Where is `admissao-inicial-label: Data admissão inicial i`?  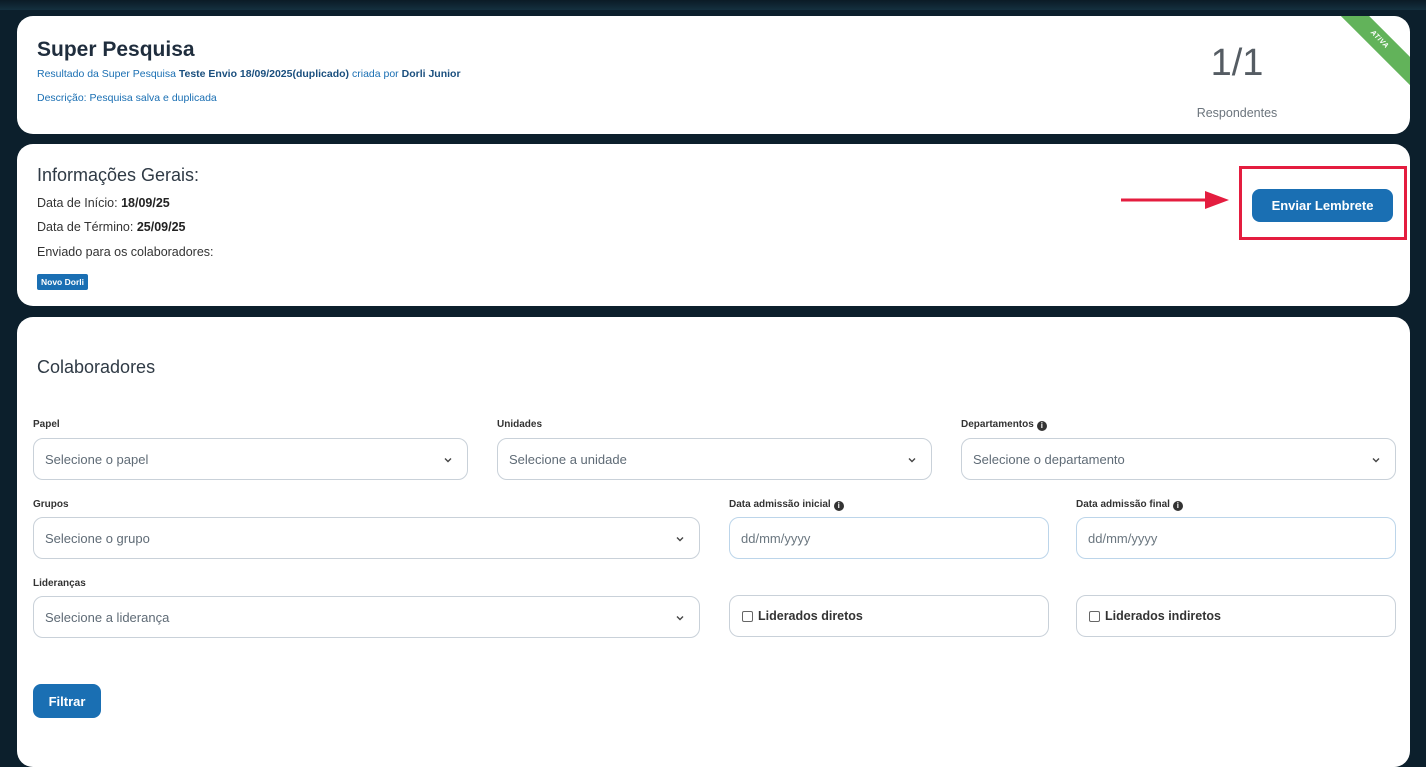
admissao-inicial-label: Data admissão inicial i is located at coordinates (786, 505).